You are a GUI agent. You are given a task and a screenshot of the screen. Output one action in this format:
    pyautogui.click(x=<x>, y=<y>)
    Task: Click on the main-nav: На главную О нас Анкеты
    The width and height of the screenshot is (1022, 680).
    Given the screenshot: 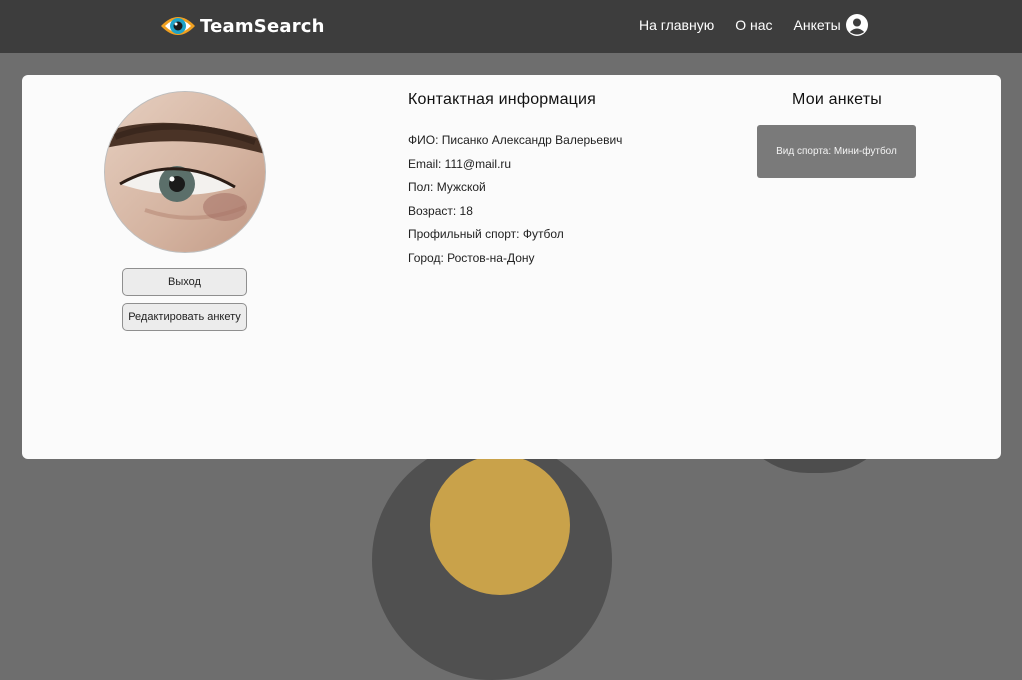 What is the action you would take?
    pyautogui.click(x=750, y=25)
    